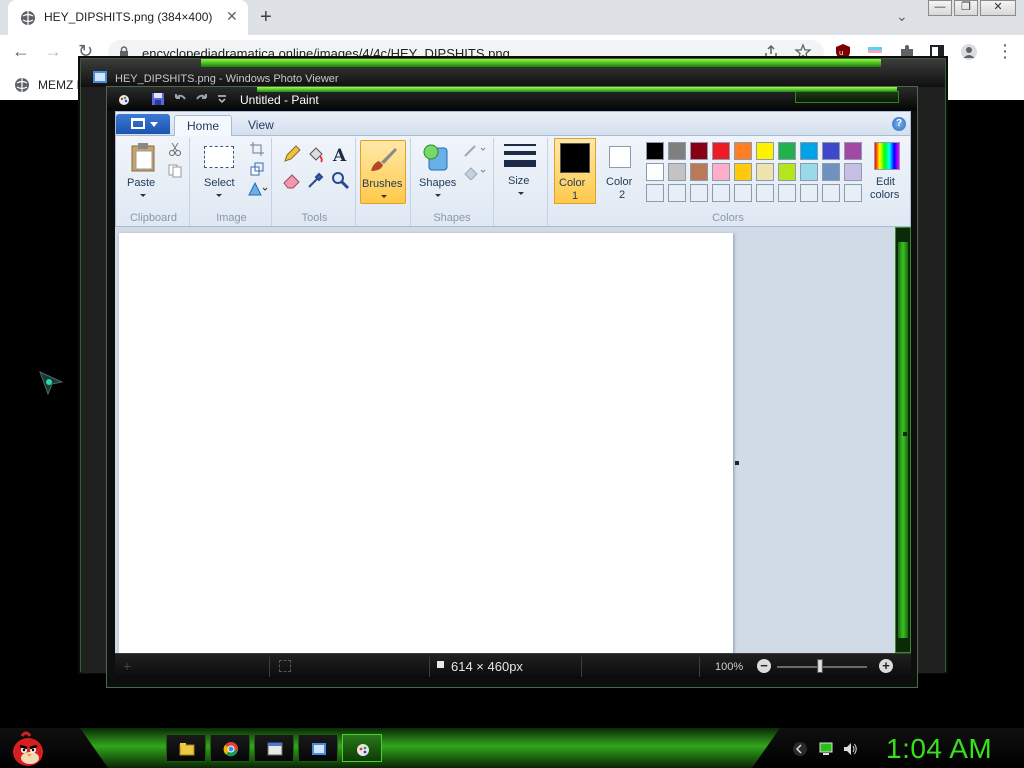 The width and height of the screenshot is (1024, 768). What do you see at coordinates (231, 218) in the screenshot?
I see `image-group-label: Image` at bounding box center [231, 218].